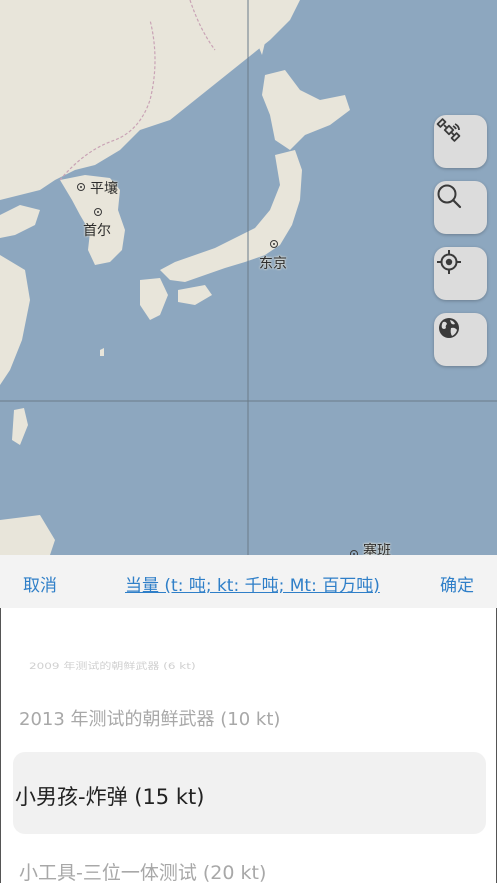 This screenshot has height=883, width=497. I want to click on satellite-layer-button, so click(460, 141).